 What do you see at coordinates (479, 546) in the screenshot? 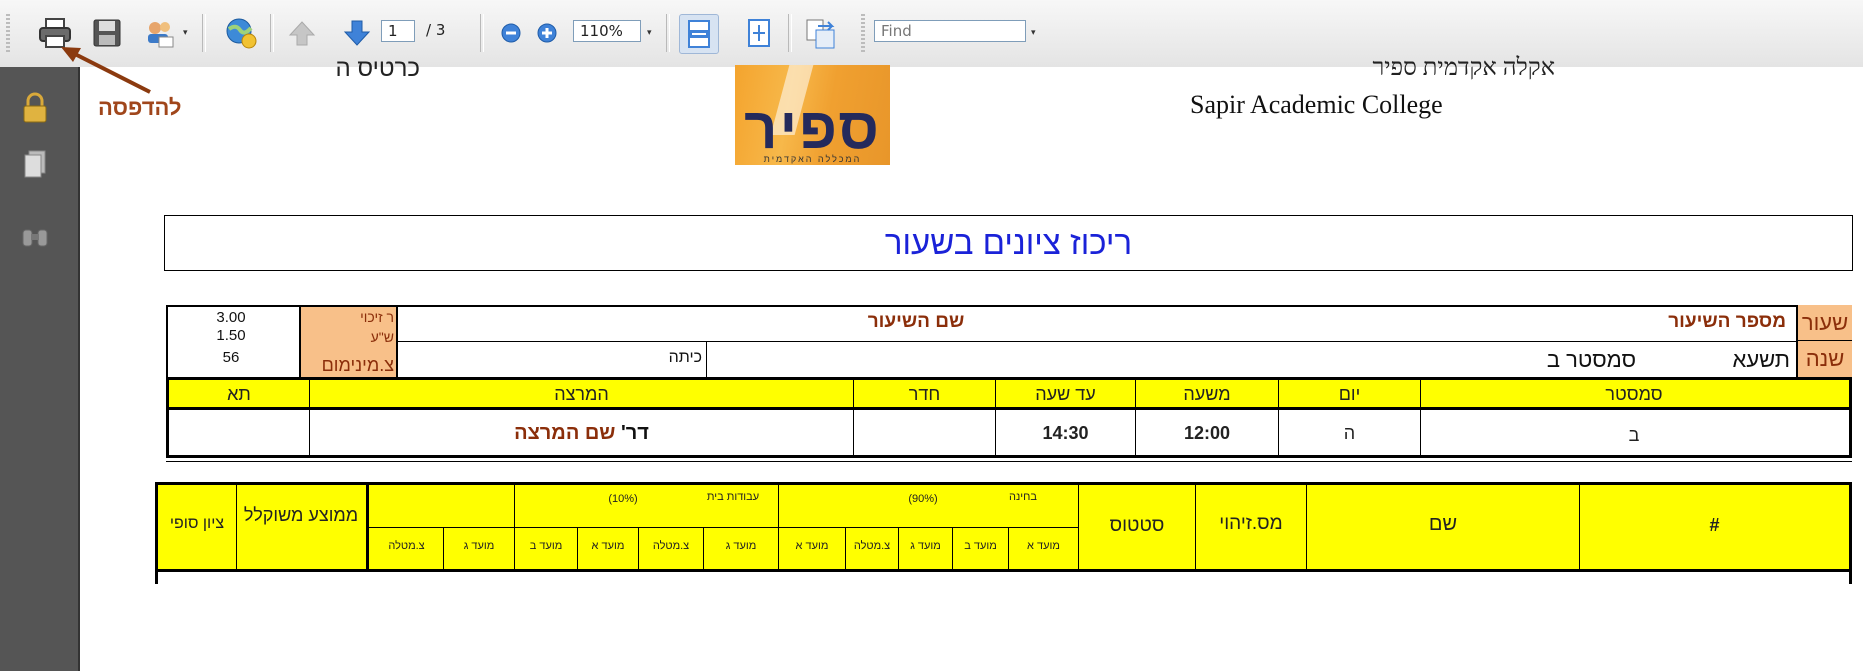
I see `other-session-c: מועד ג` at bounding box center [479, 546].